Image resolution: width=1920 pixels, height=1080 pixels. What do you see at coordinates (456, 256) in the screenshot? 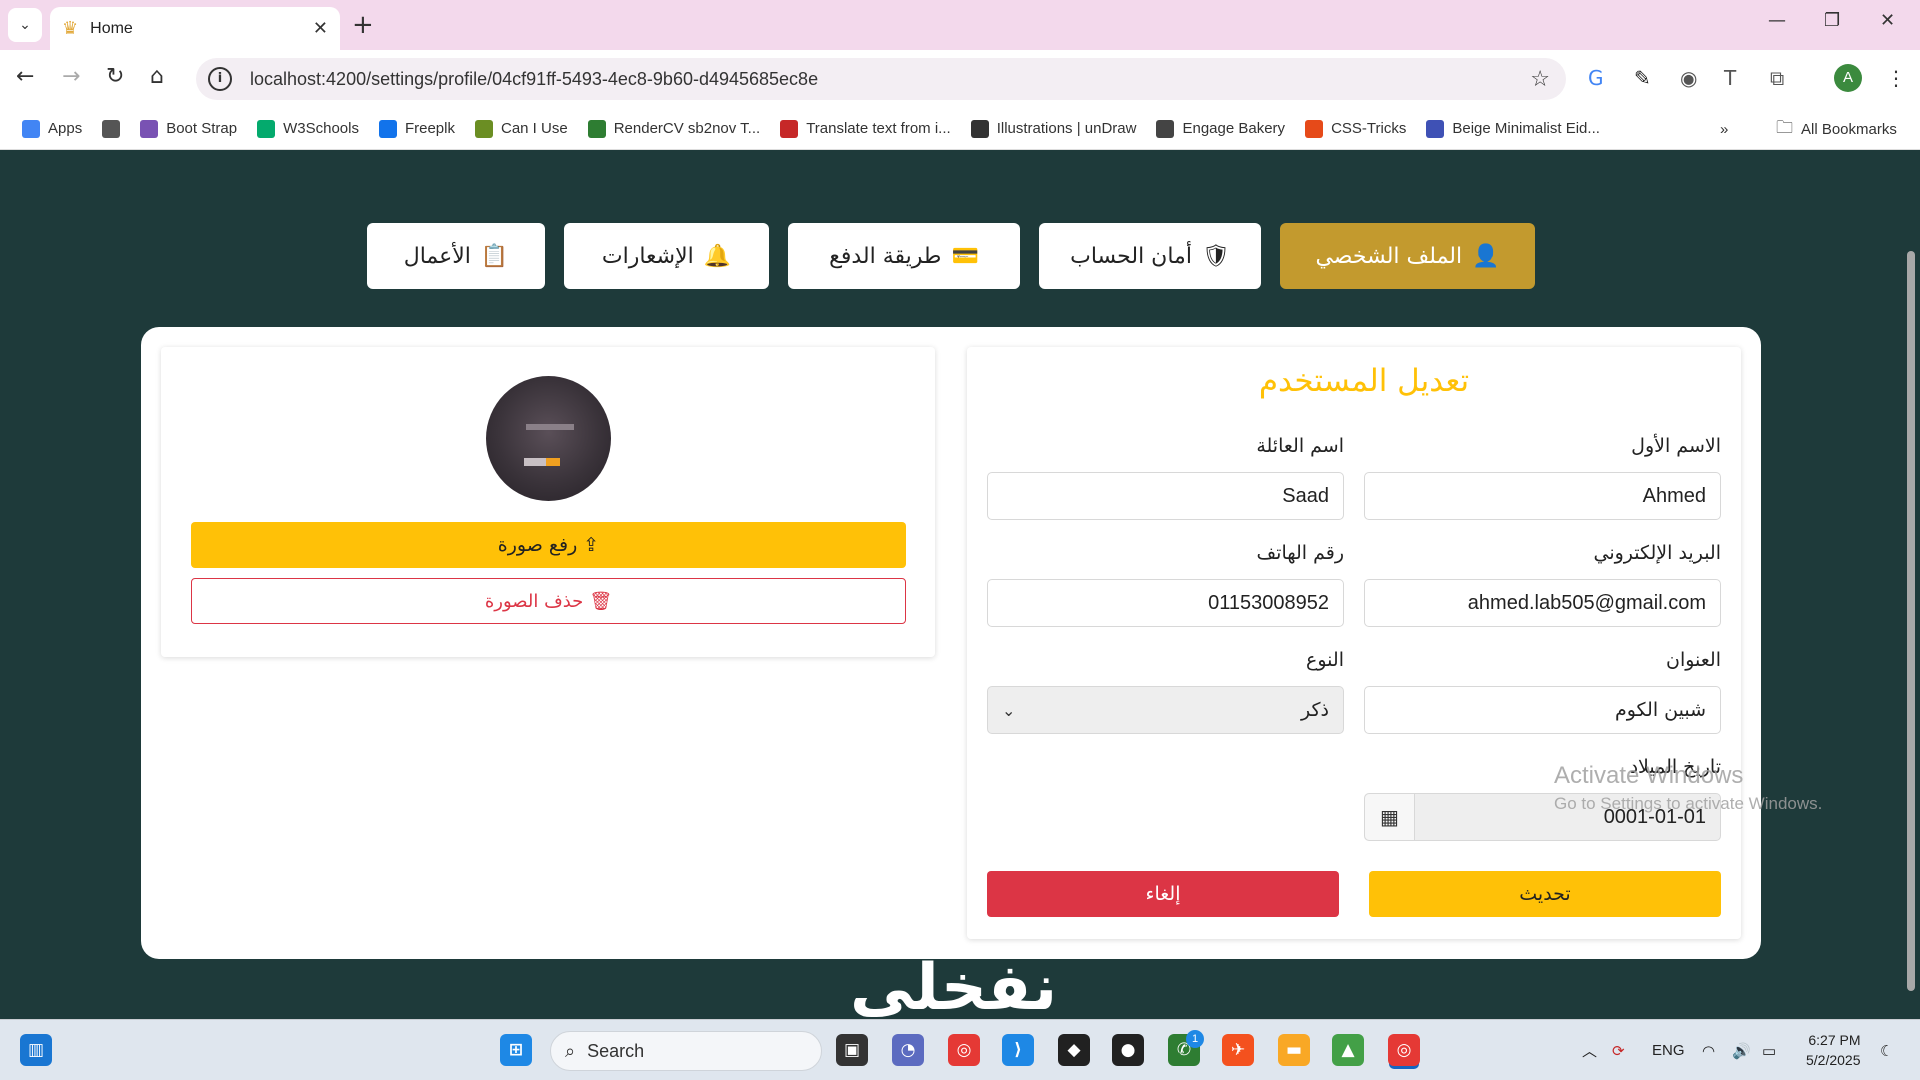
I see `settings-tab: 📋 الأعمال` at bounding box center [456, 256].